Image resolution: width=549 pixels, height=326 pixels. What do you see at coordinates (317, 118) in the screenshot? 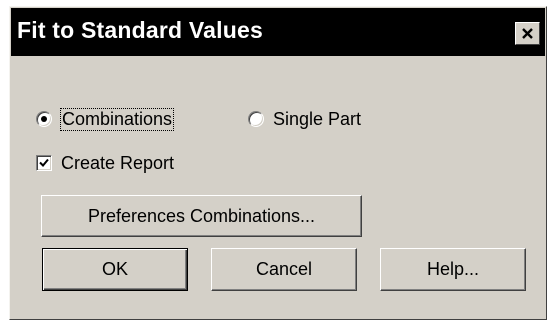
I see `radio-label-single-part: Single Part` at bounding box center [317, 118].